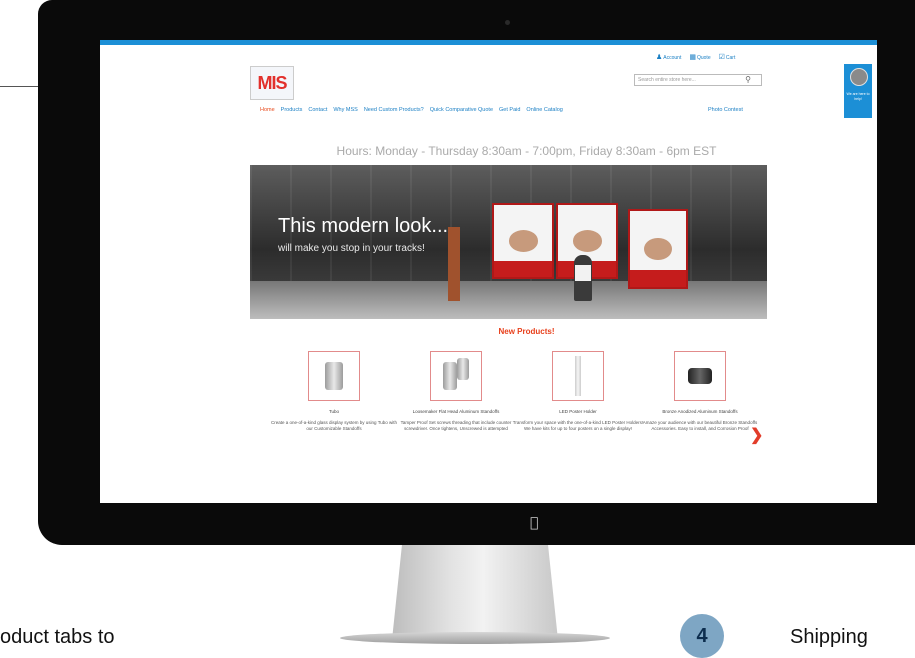 The width and height of the screenshot is (915, 658). What do you see at coordinates (317, 110) in the screenshot?
I see `nav-item-contact: Contact` at bounding box center [317, 110].